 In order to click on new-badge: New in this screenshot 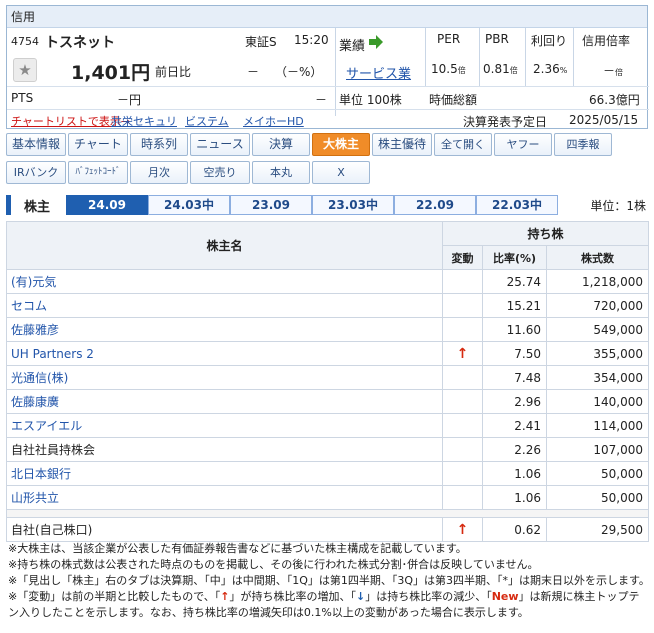, I will do `click(505, 596)`.